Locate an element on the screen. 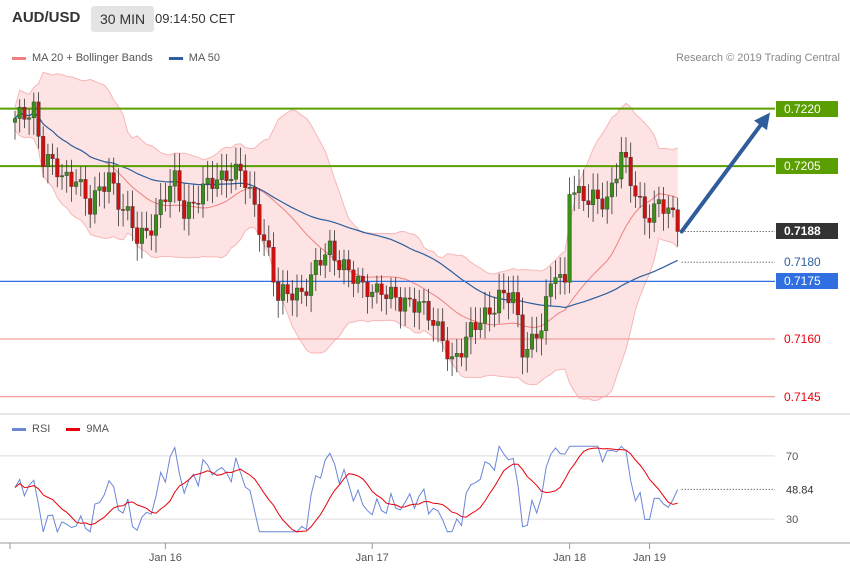  x-tick-label: Jan 16 is located at coordinates (165, 558).